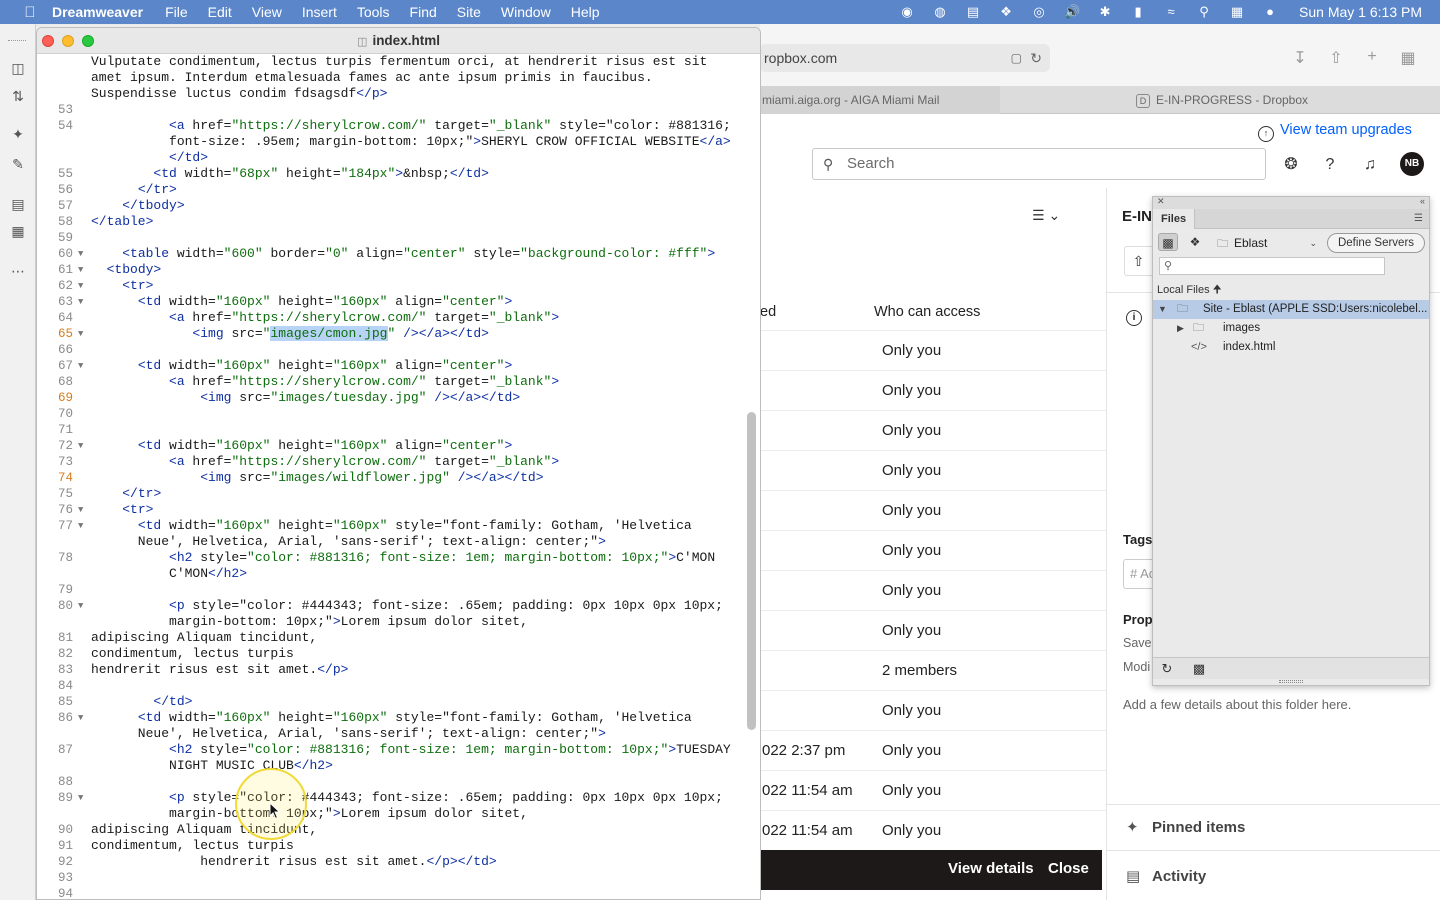 The height and width of the screenshot is (900, 1440). What do you see at coordinates (389, 702) in the screenshot?
I see `code-line: 85 </td>` at bounding box center [389, 702].